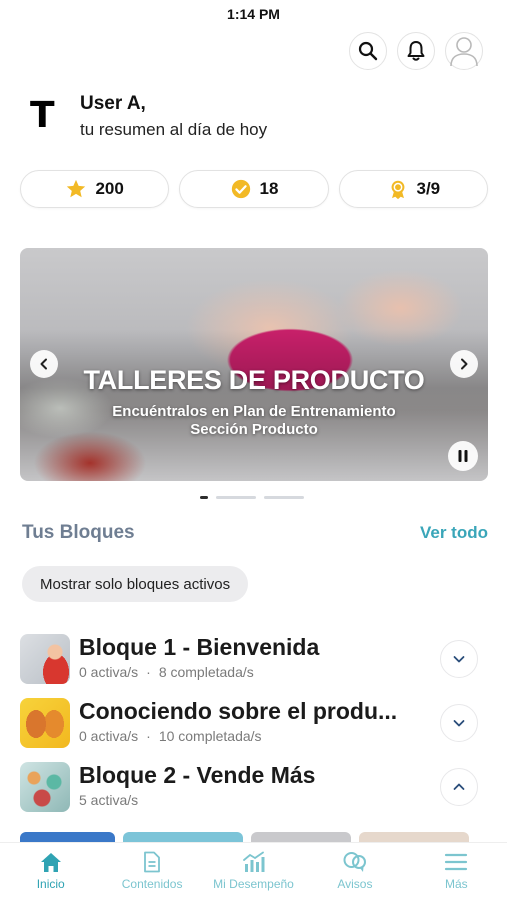 Image resolution: width=507 pixels, height=900 pixels. Describe the element at coordinates (454, 533) in the screenshot. I see `see-all-link: Ver todo` at that location.